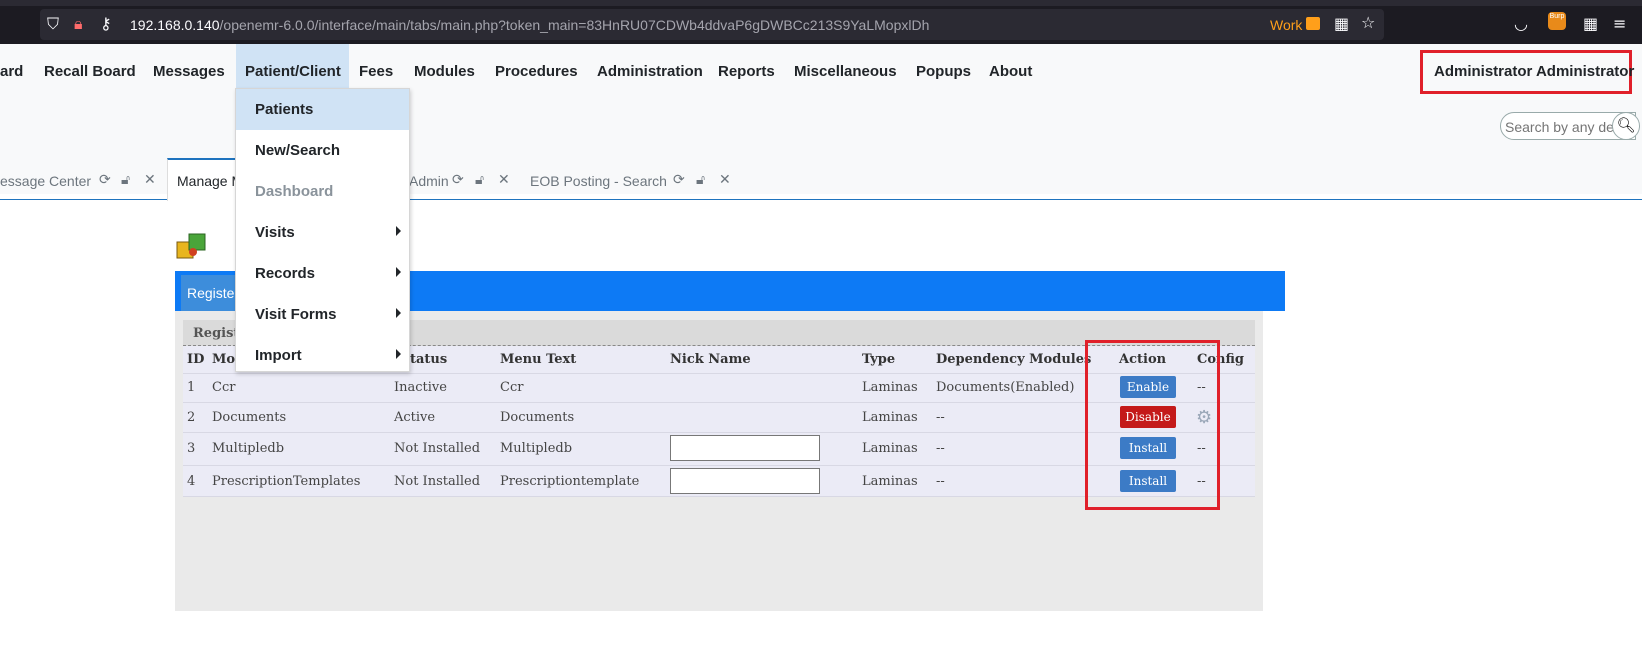 Image resolution: width=1642 pixels, height=655 pixels. What do you see at coordinates (1341, 24) in the screenshot?
I see `qr-grid-icon: ▦` at bounding box center [1341, 24].